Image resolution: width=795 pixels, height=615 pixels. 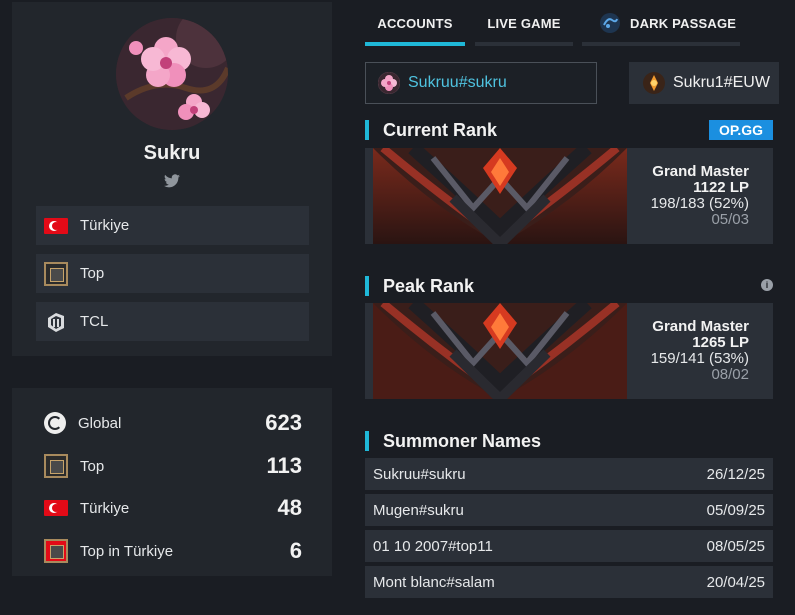 What do you see at coordinates (735, 546) in the screenshot?
I see `summoner-name-date: 08/05/25` at bounding box center [735, 546].